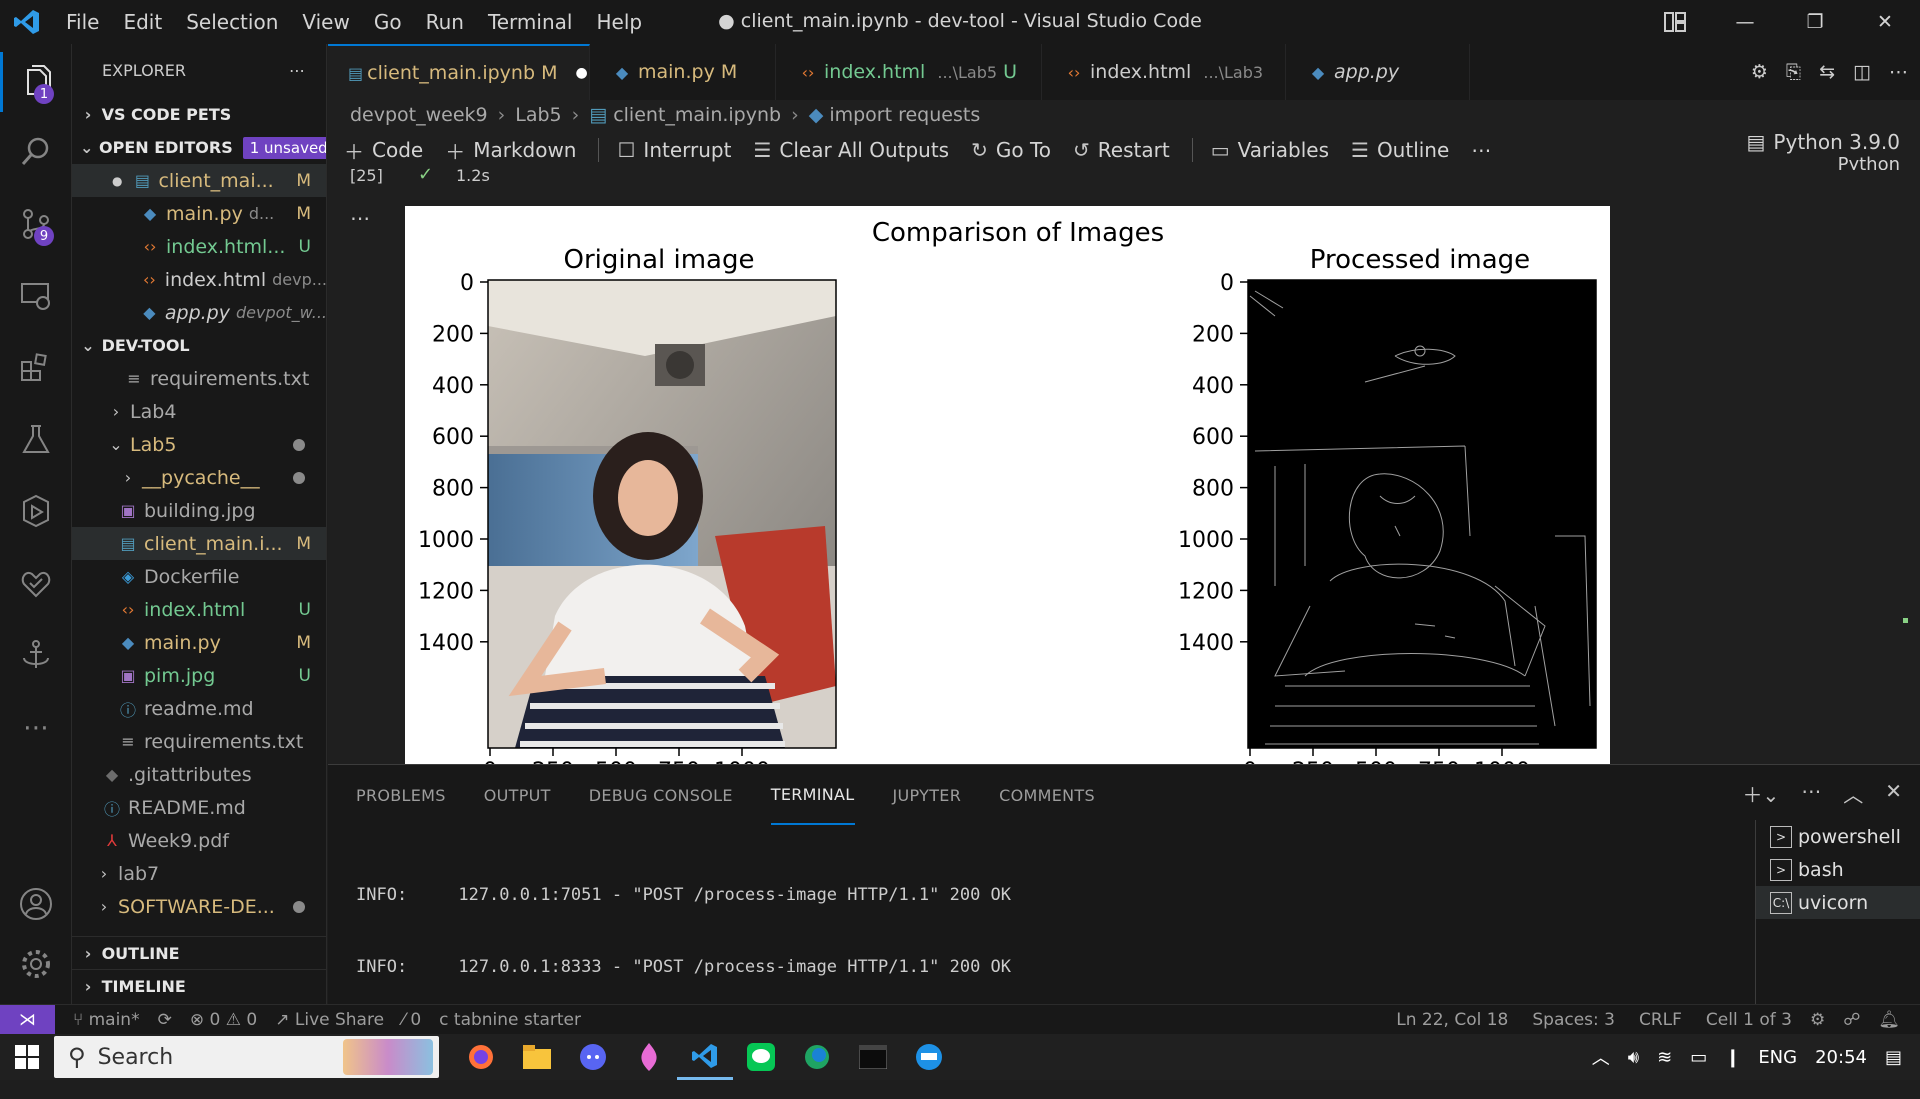 The image size is (1920, 1099). What do you see at coordinates (325, 22) in the screenshot?
I see `menu-view: View` at bounding box center [325, 22].